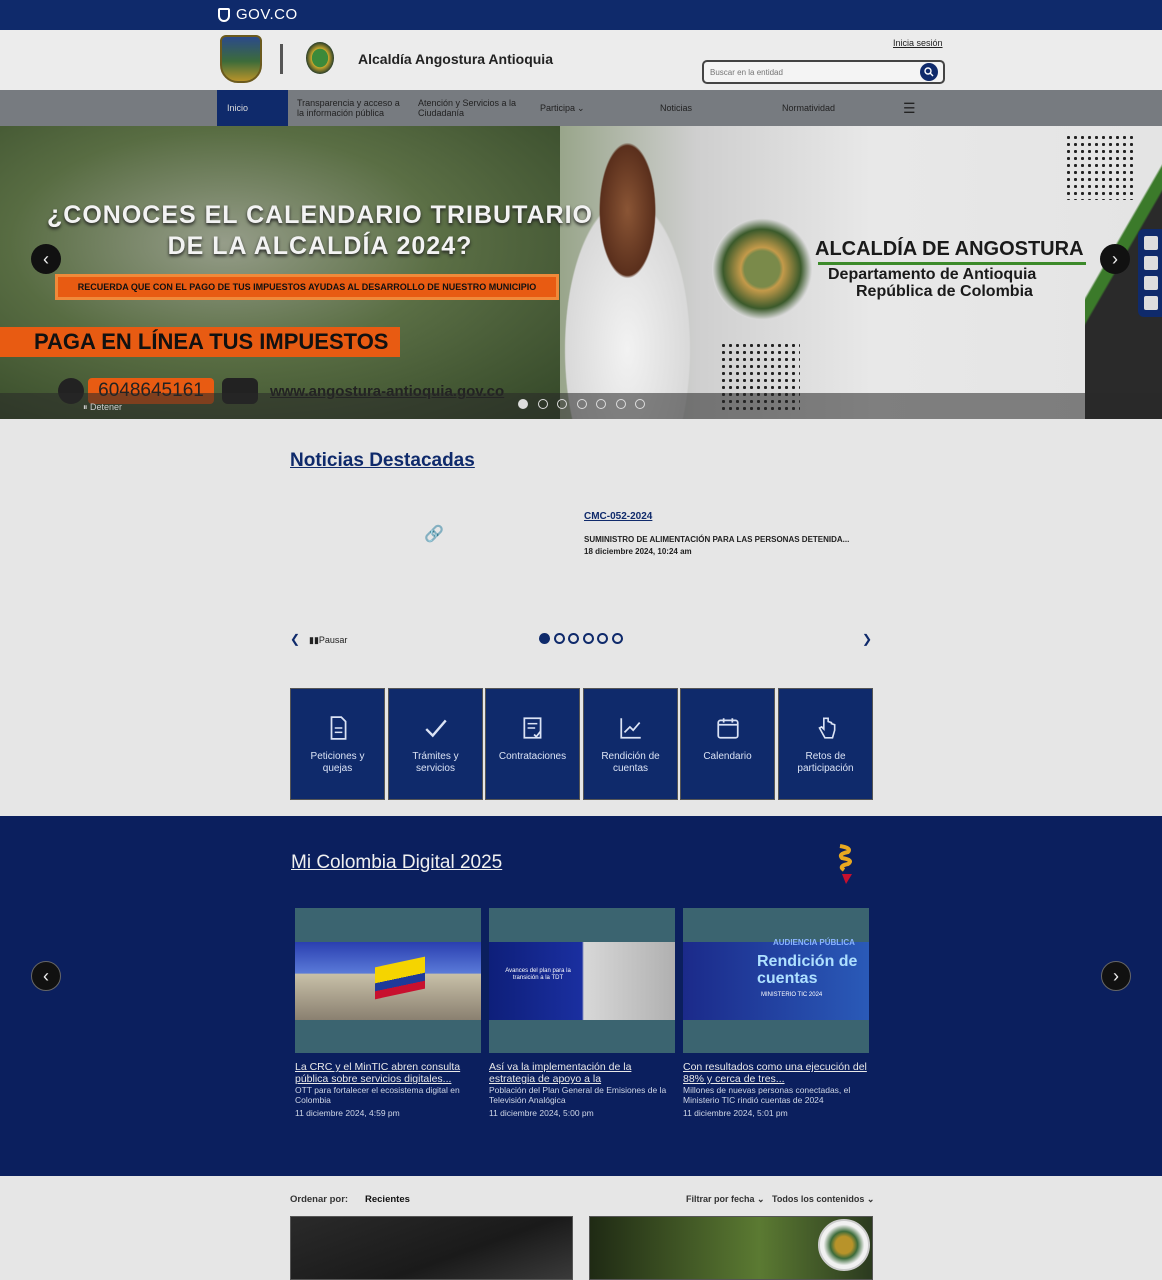 The height and width of the screenshot is (1280, 1162). I want to click on filter-content-dropdown: Todos los contenidos ⌄, so click(823, 1199).